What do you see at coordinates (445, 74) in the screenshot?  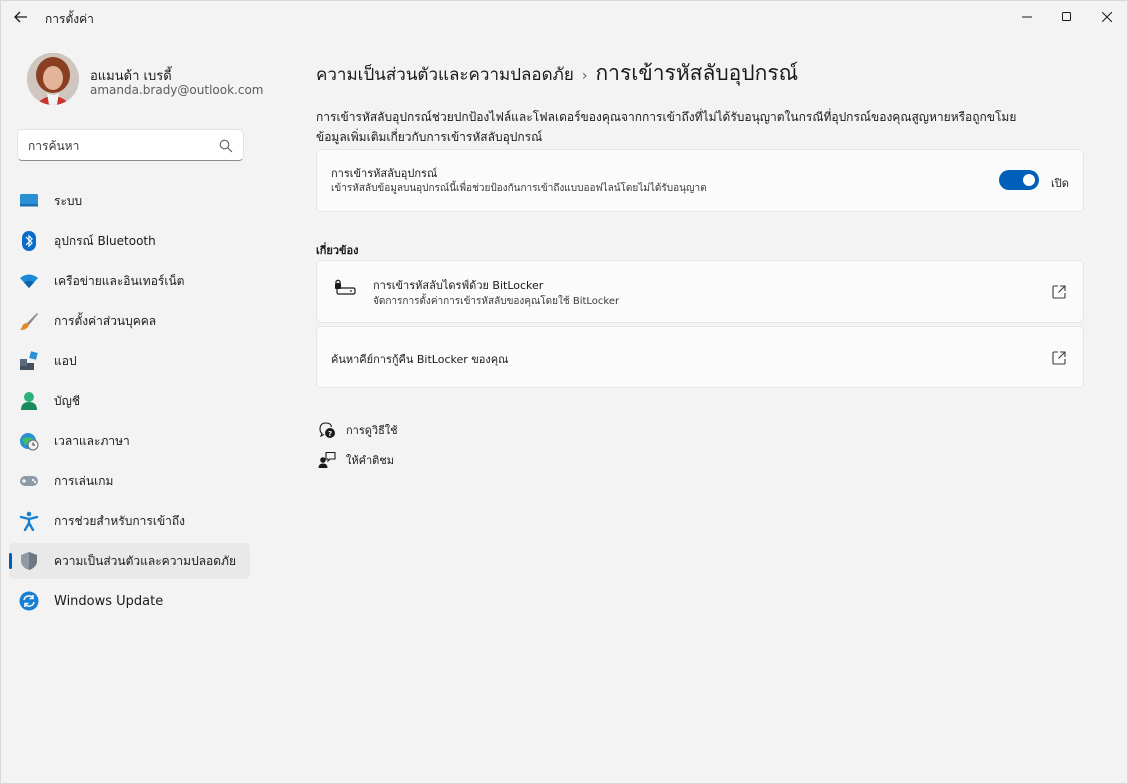 I see `breadcrumb-parent: ความเป็นส่วนตัวและความปลอดภัย` at bounding box center [445, 74].